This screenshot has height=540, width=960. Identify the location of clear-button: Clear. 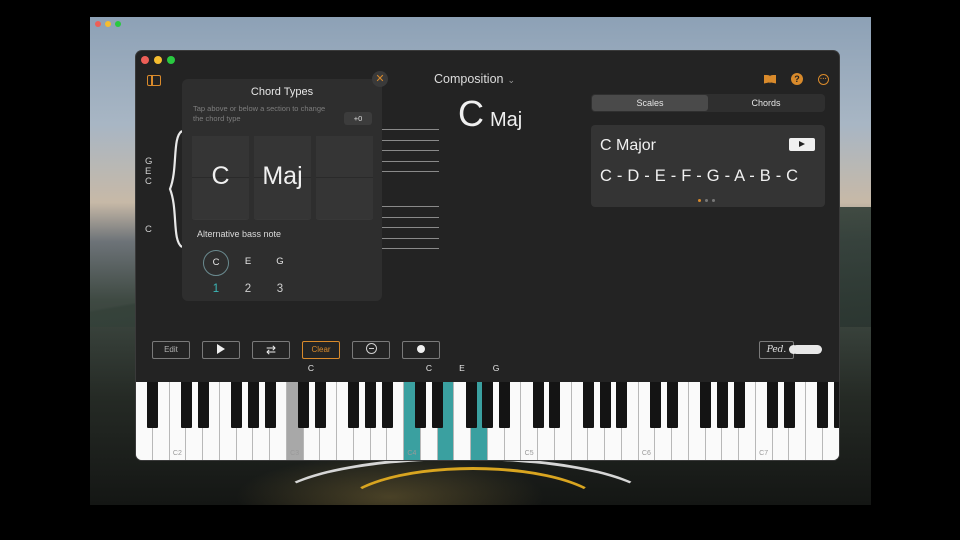
(321, 350).